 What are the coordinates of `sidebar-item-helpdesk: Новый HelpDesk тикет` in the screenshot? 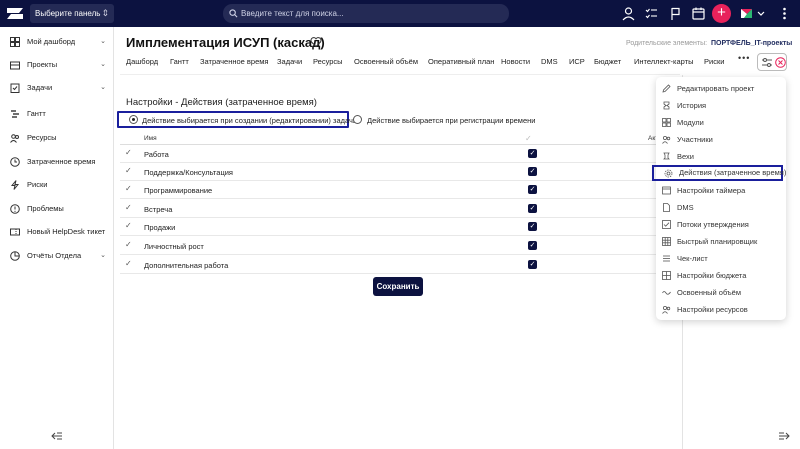 It's located at (57, 232).